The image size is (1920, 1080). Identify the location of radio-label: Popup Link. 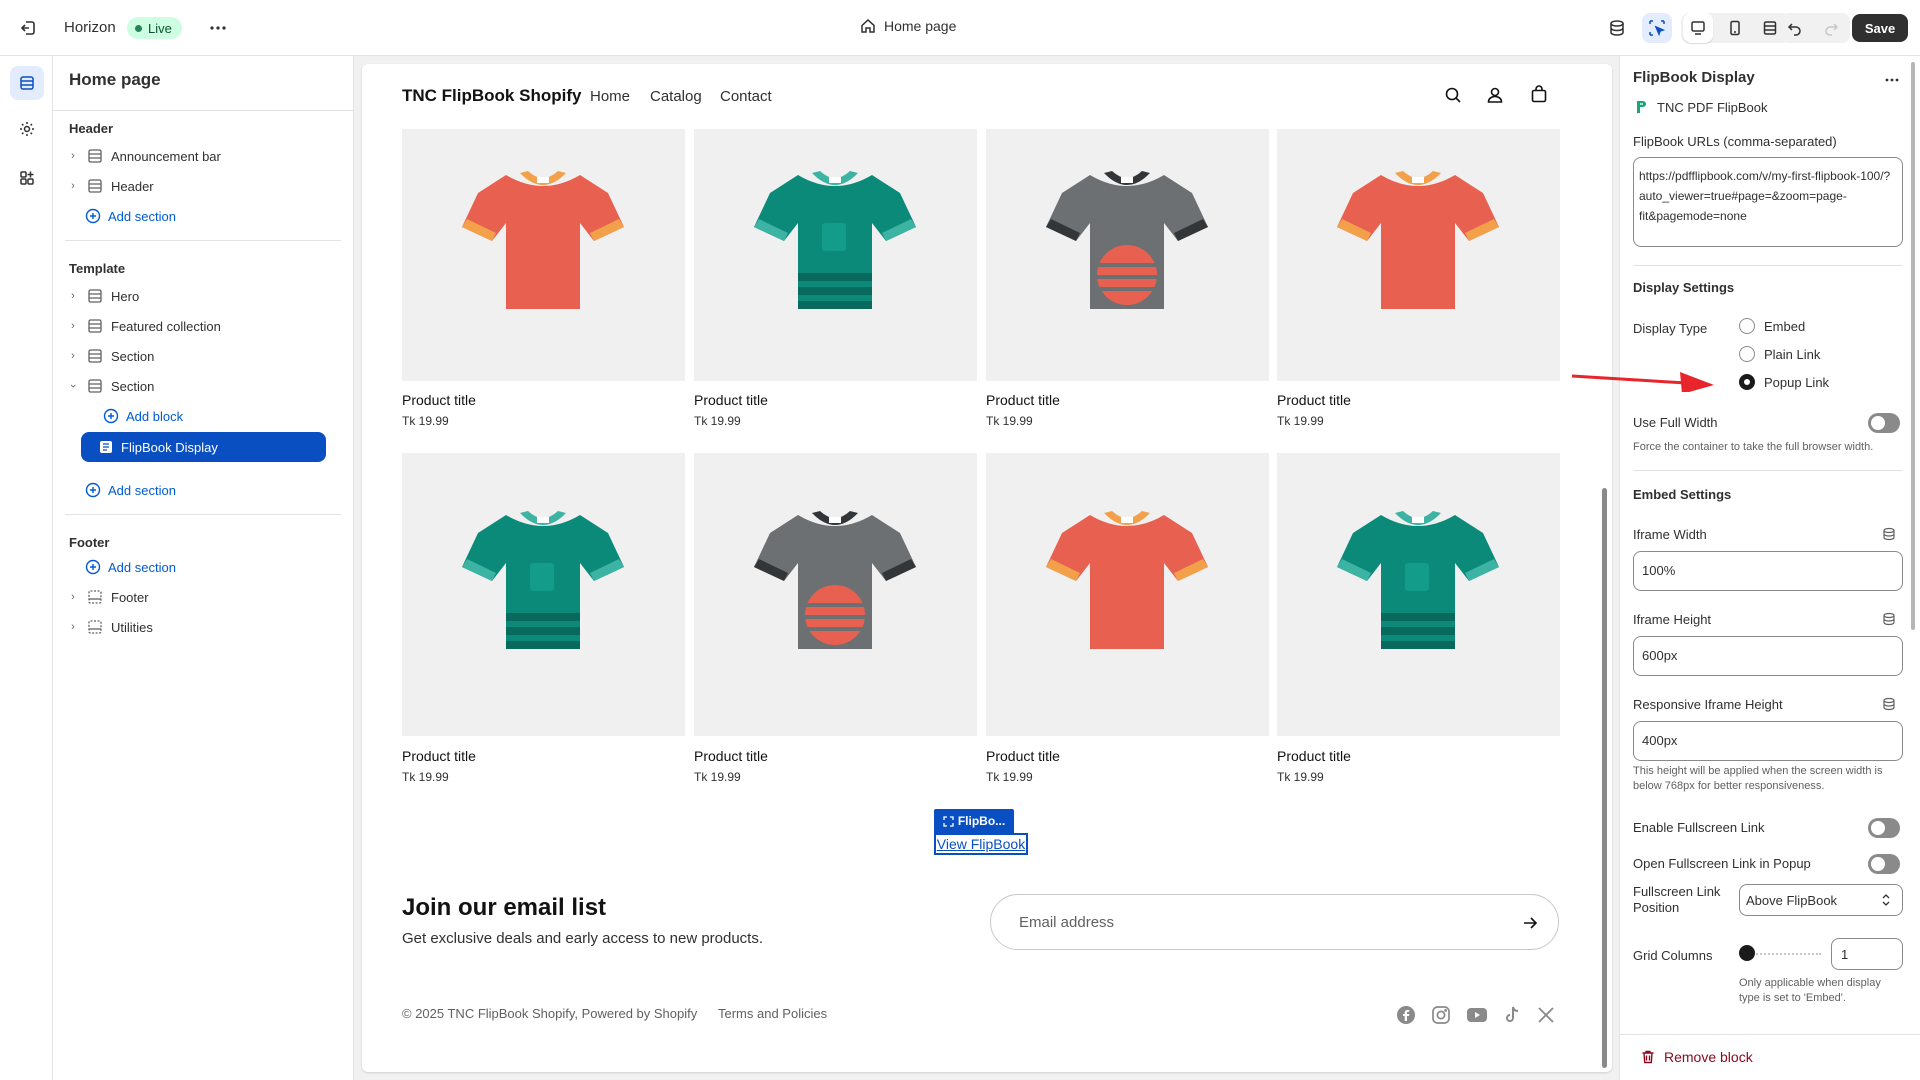
(1797, 382).